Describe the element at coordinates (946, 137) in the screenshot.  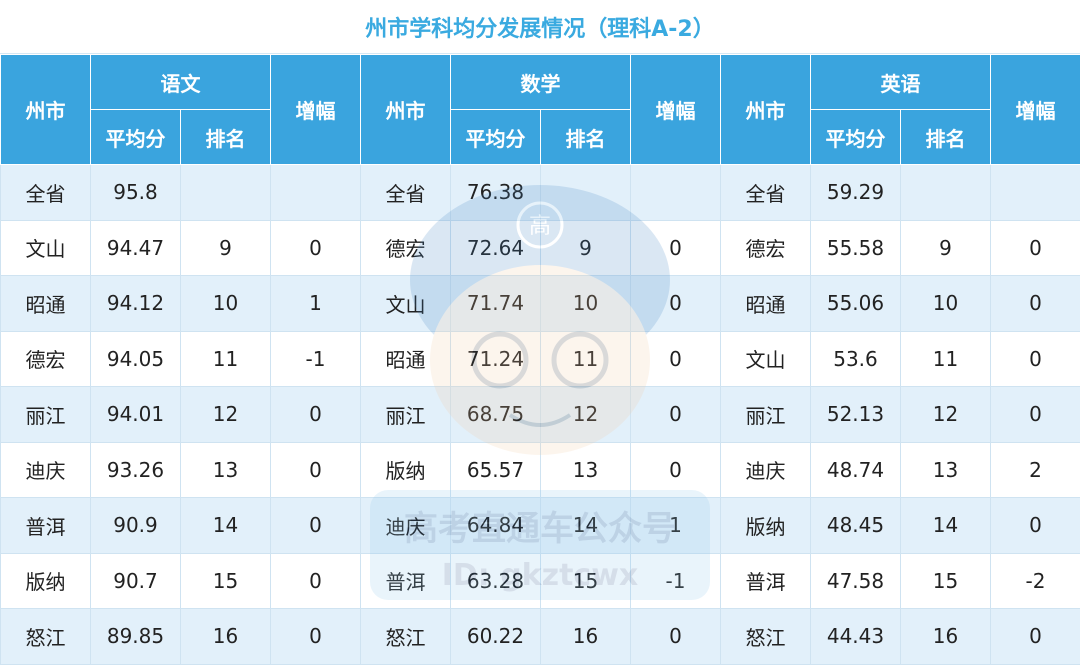
I see `header-rank-english: 排名` at that location.